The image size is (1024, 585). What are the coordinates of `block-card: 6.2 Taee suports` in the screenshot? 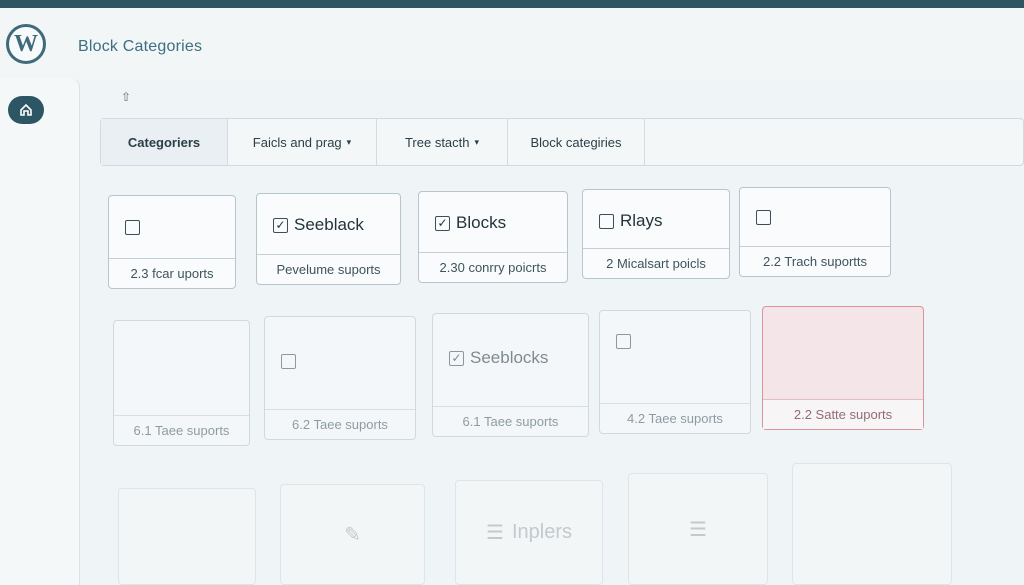 It's located at (340, 378).